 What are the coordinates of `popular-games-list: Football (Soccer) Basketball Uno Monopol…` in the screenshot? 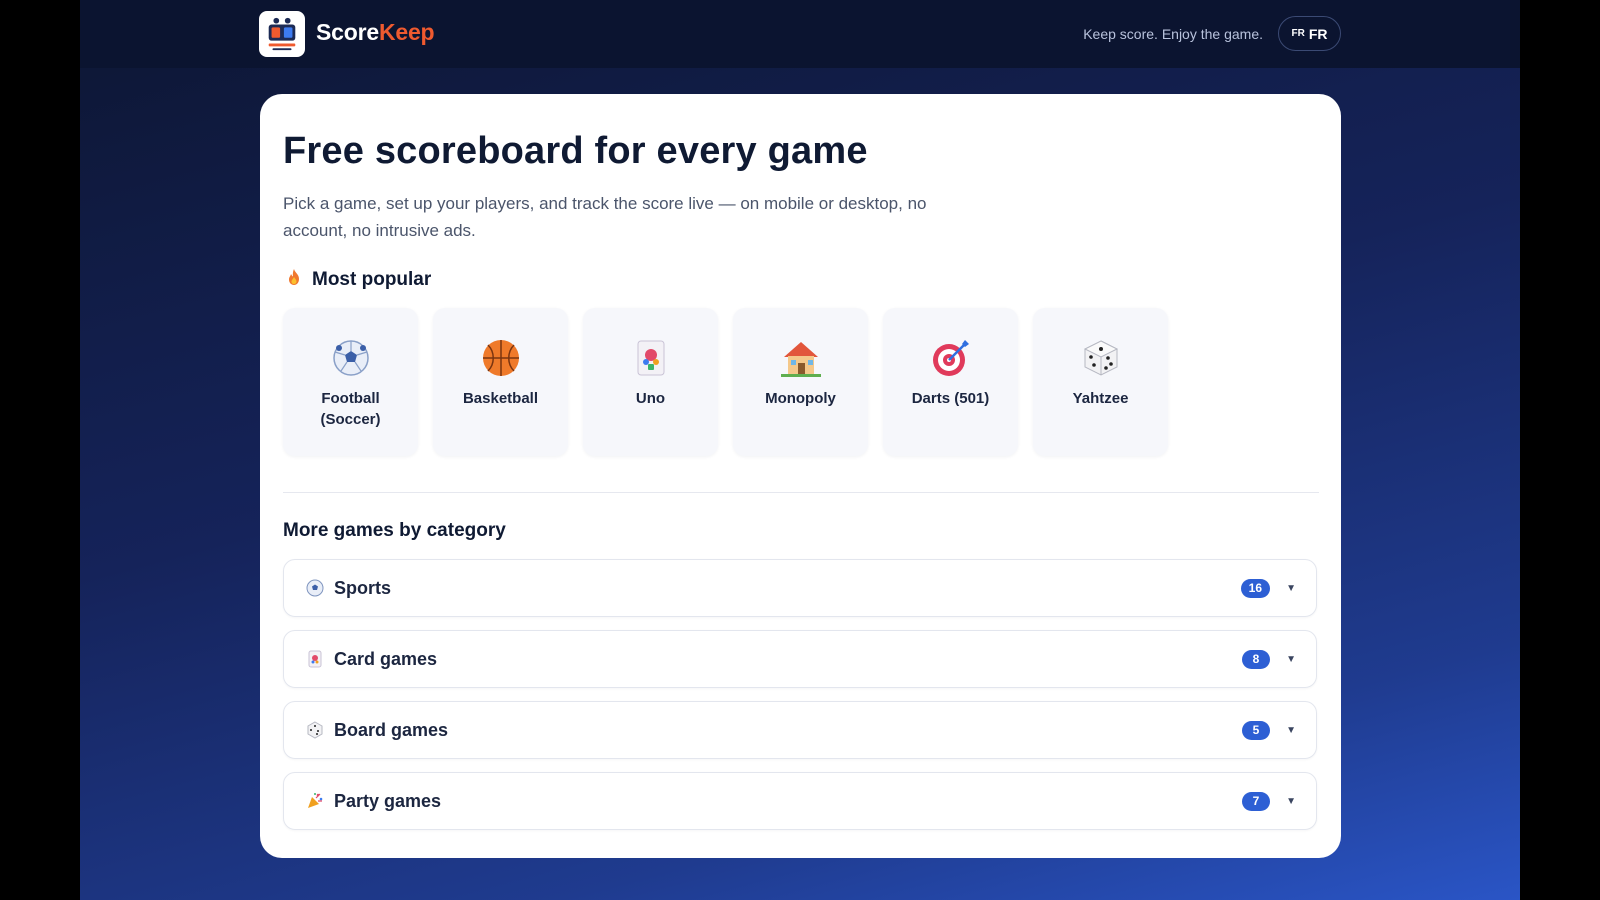 It's located at (725, 382).